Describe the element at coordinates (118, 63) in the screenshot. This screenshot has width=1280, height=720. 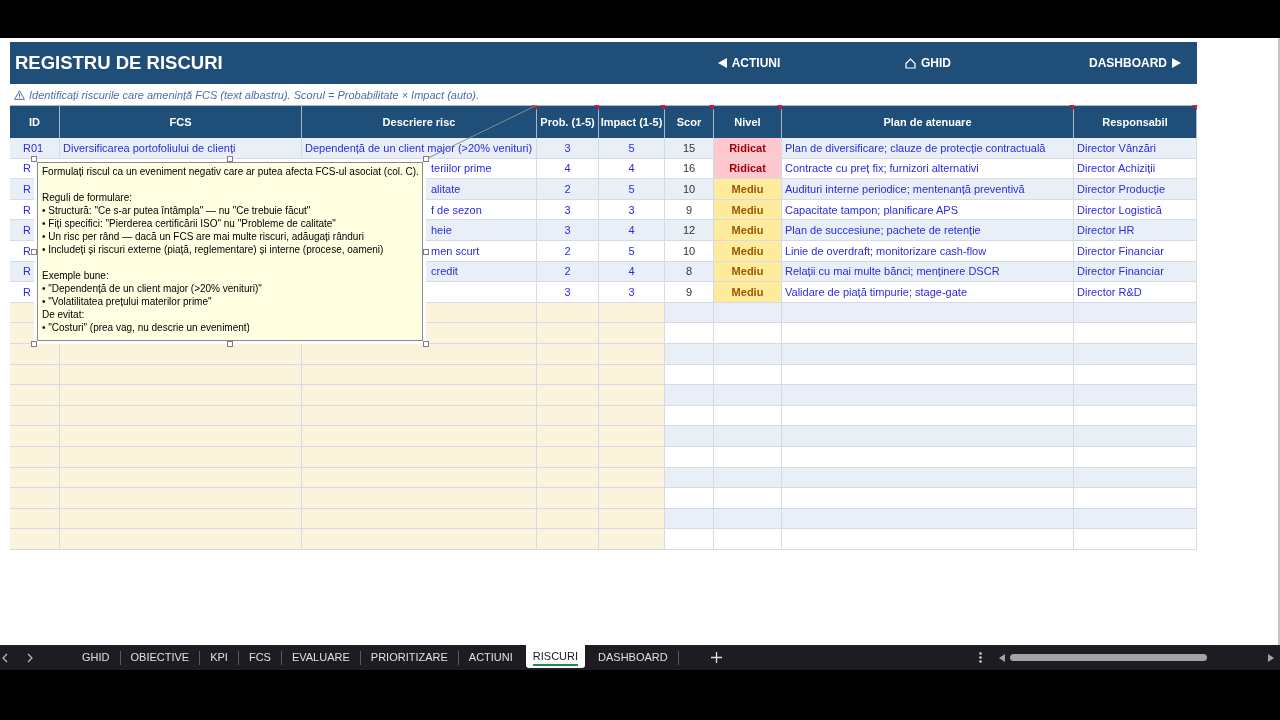
I see `sheet-title: REGISTRU DE RISCURI` at that location.